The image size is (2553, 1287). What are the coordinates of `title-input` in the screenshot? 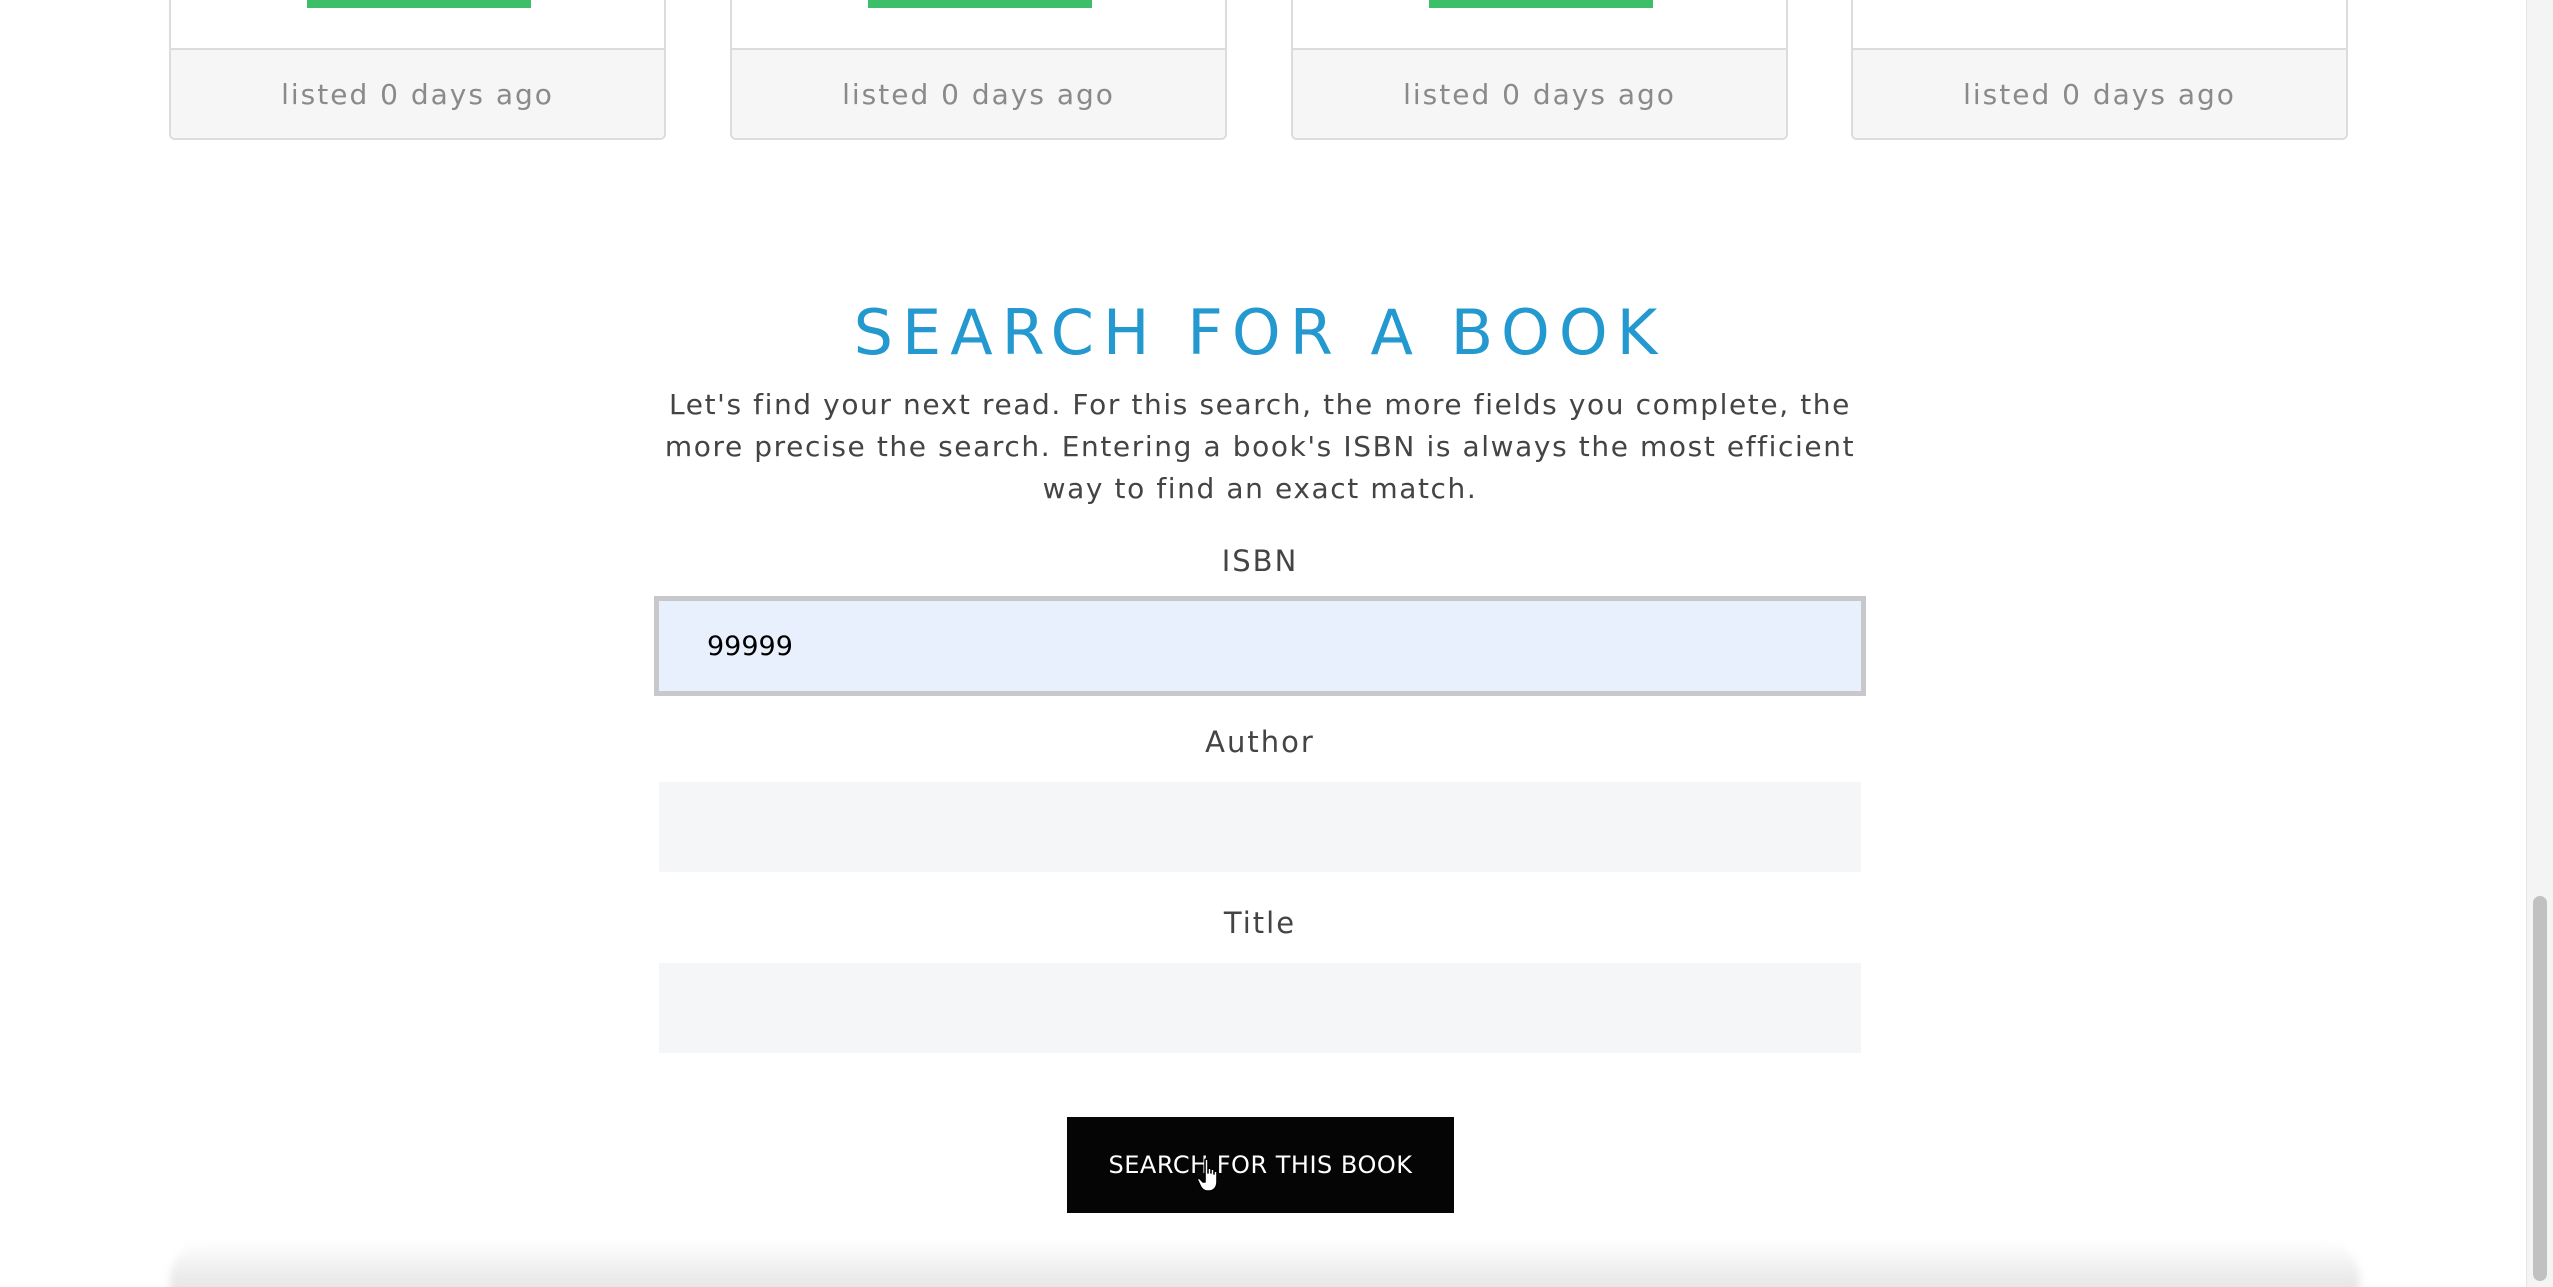 It's located at (1260, 1008).